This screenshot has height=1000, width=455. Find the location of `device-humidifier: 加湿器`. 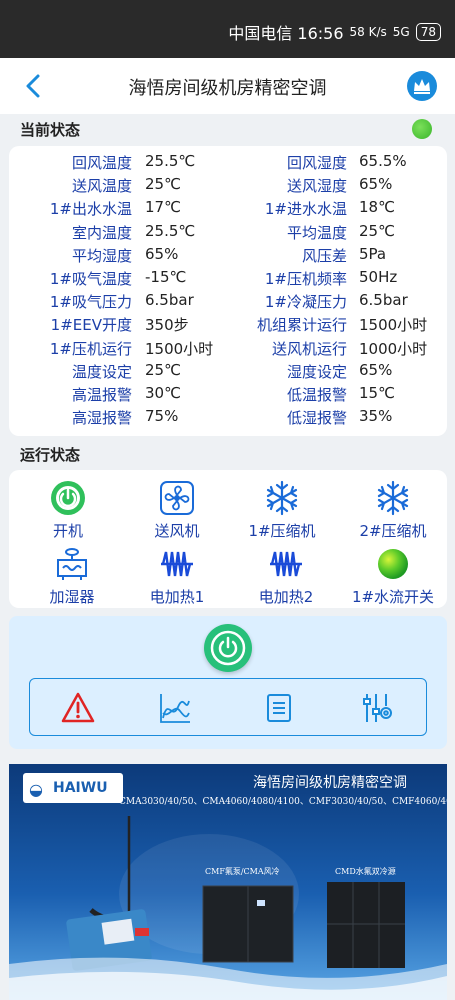

device-humidifier: 加湿器 is located at coordinates (72, 576).